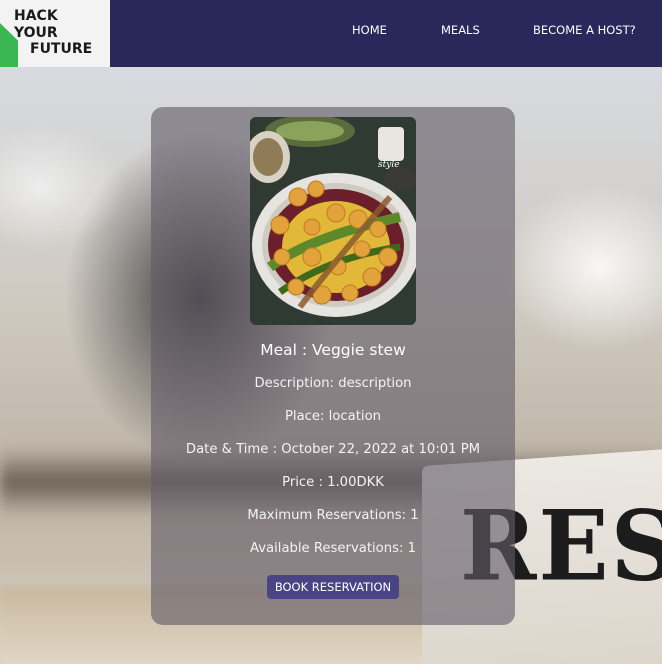  Describe the element at coordinates (584, 30) in the screenshot. I see `nav-become-host: BECOME A HOST?` at that location.